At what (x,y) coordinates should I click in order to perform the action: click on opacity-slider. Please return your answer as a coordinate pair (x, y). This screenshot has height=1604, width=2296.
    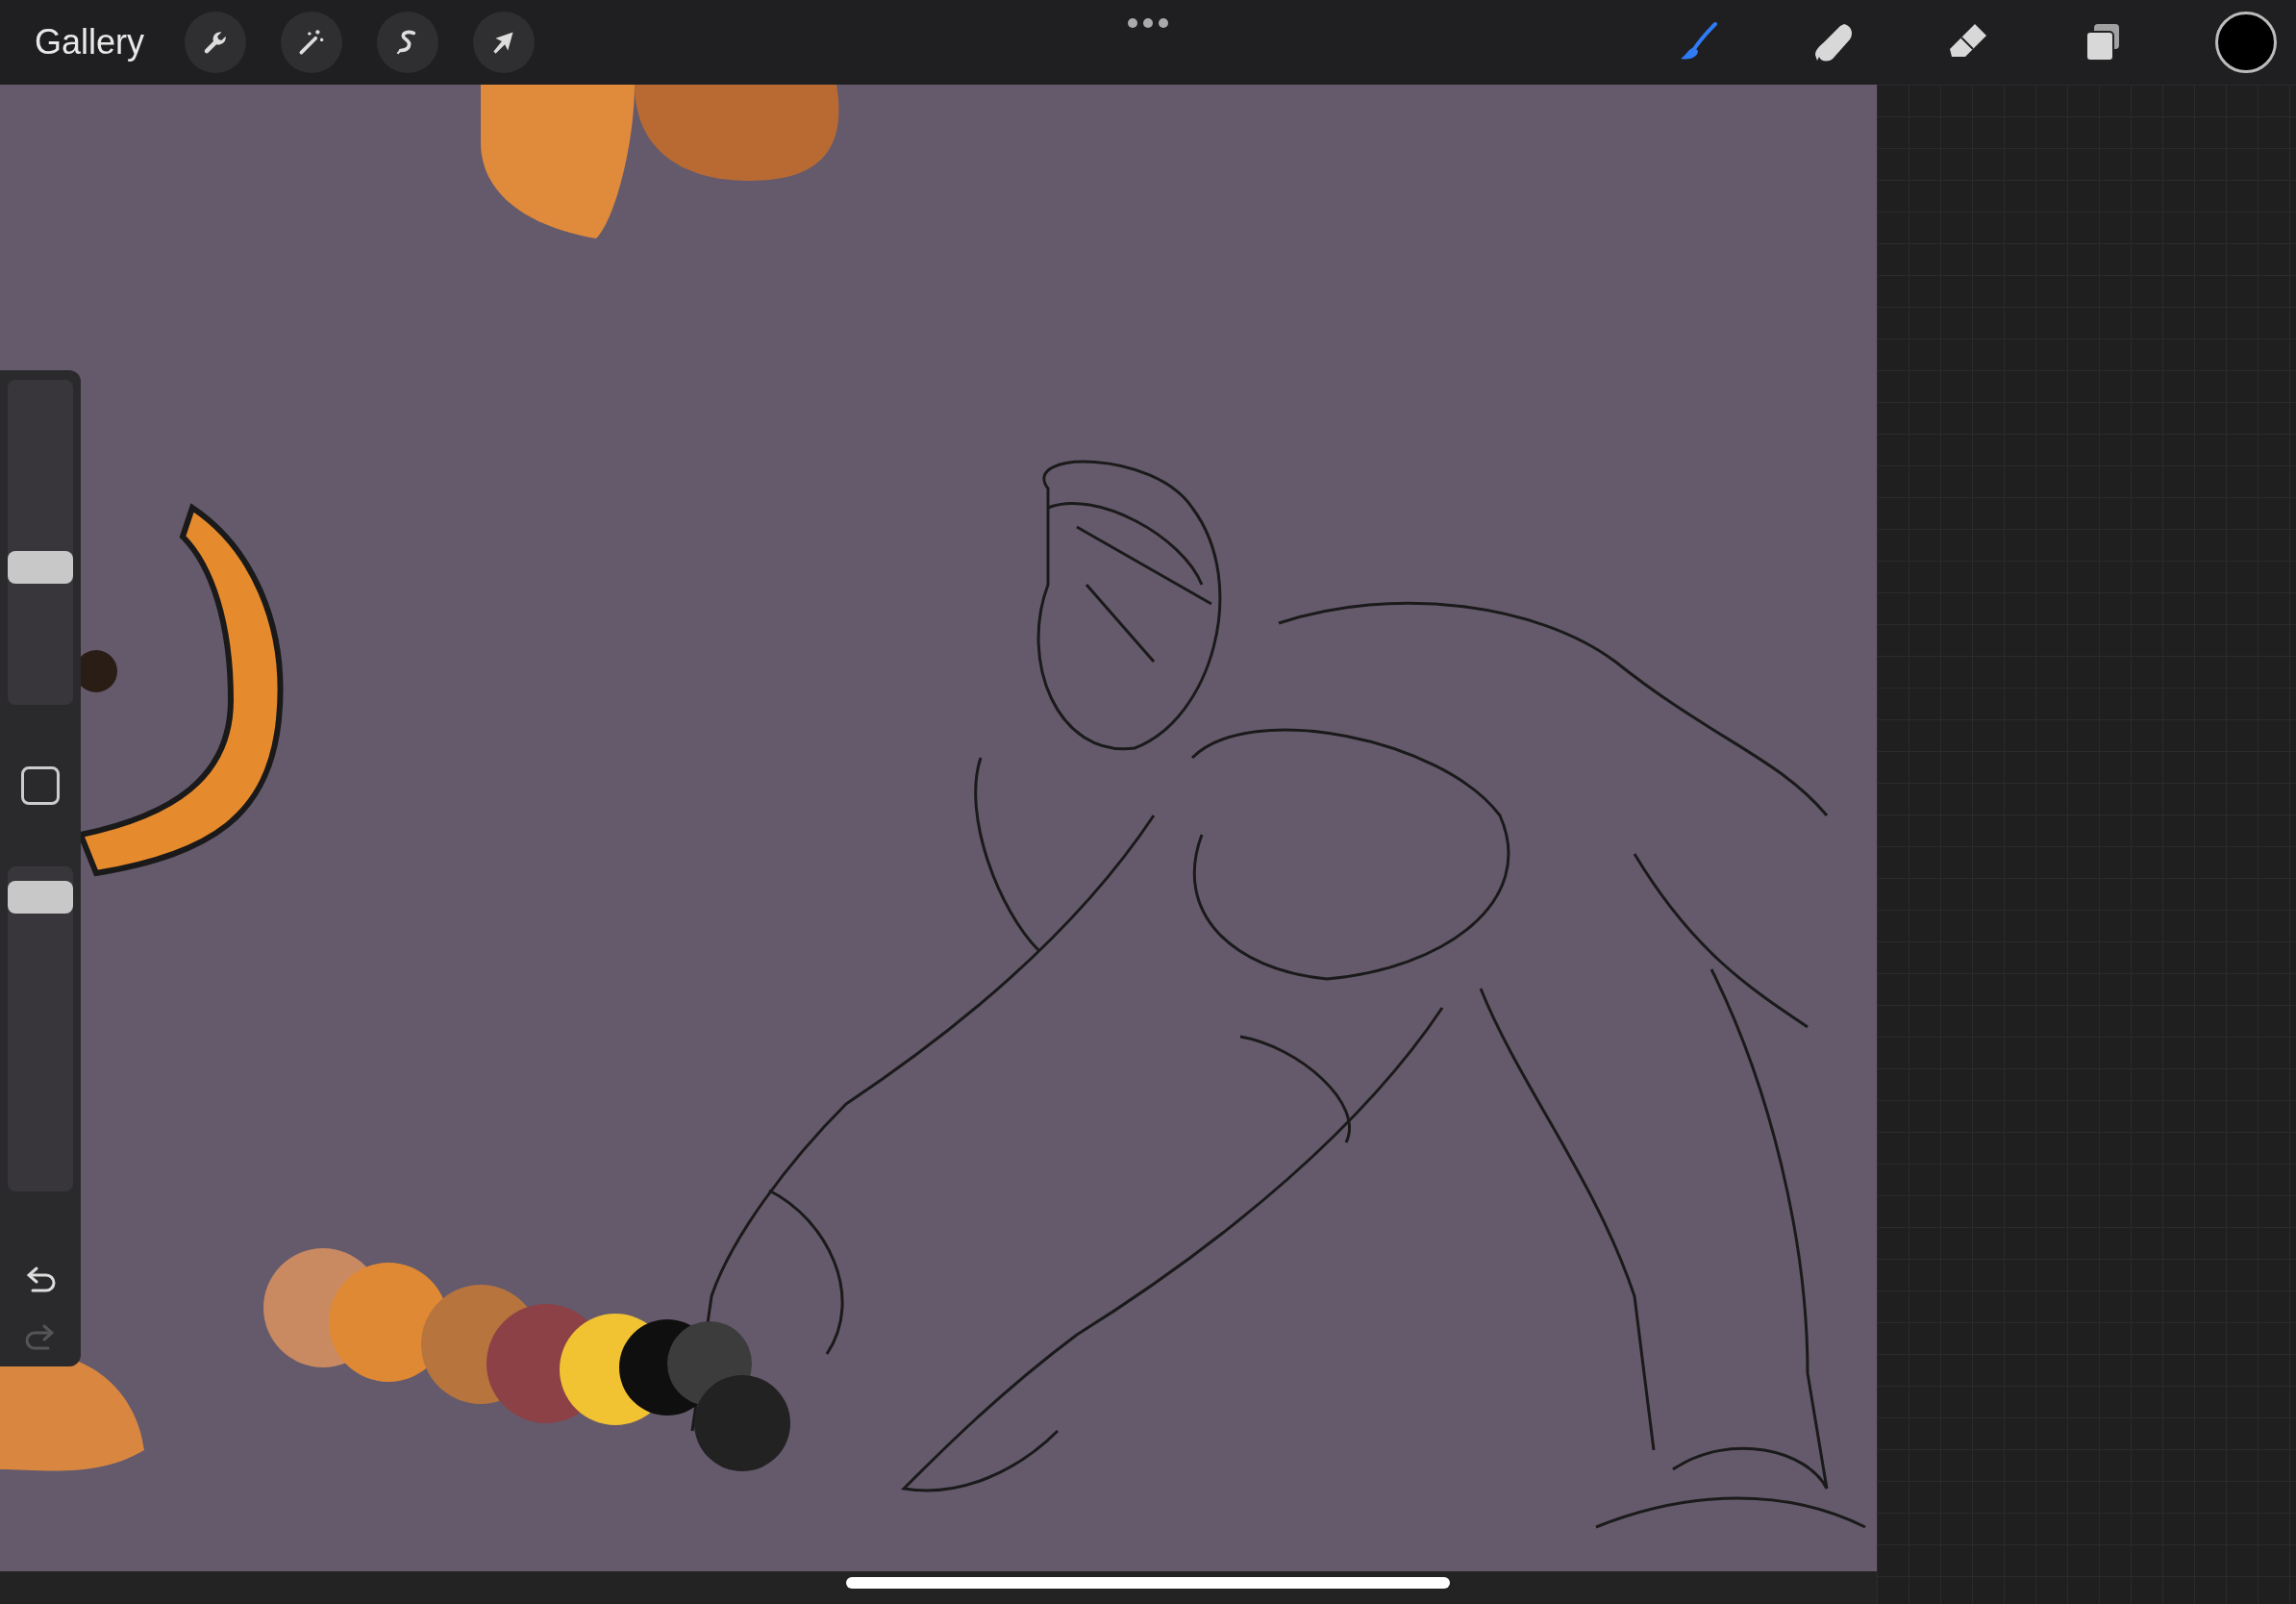
    Looking at the image, I should click on (40, 1028).